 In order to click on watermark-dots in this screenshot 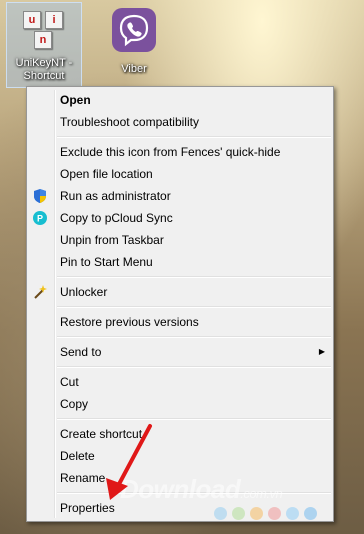, I will do `click(268, 516)`.